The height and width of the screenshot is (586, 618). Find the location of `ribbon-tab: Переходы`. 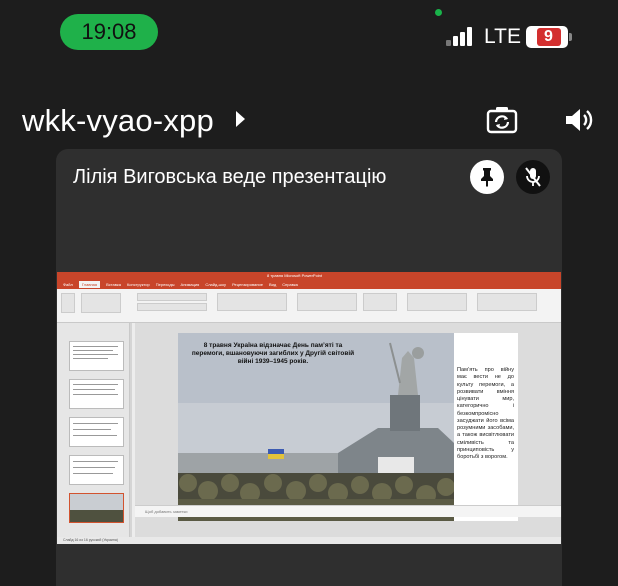

ribbon-tab: Переходы is located at coordinates (165, 284).